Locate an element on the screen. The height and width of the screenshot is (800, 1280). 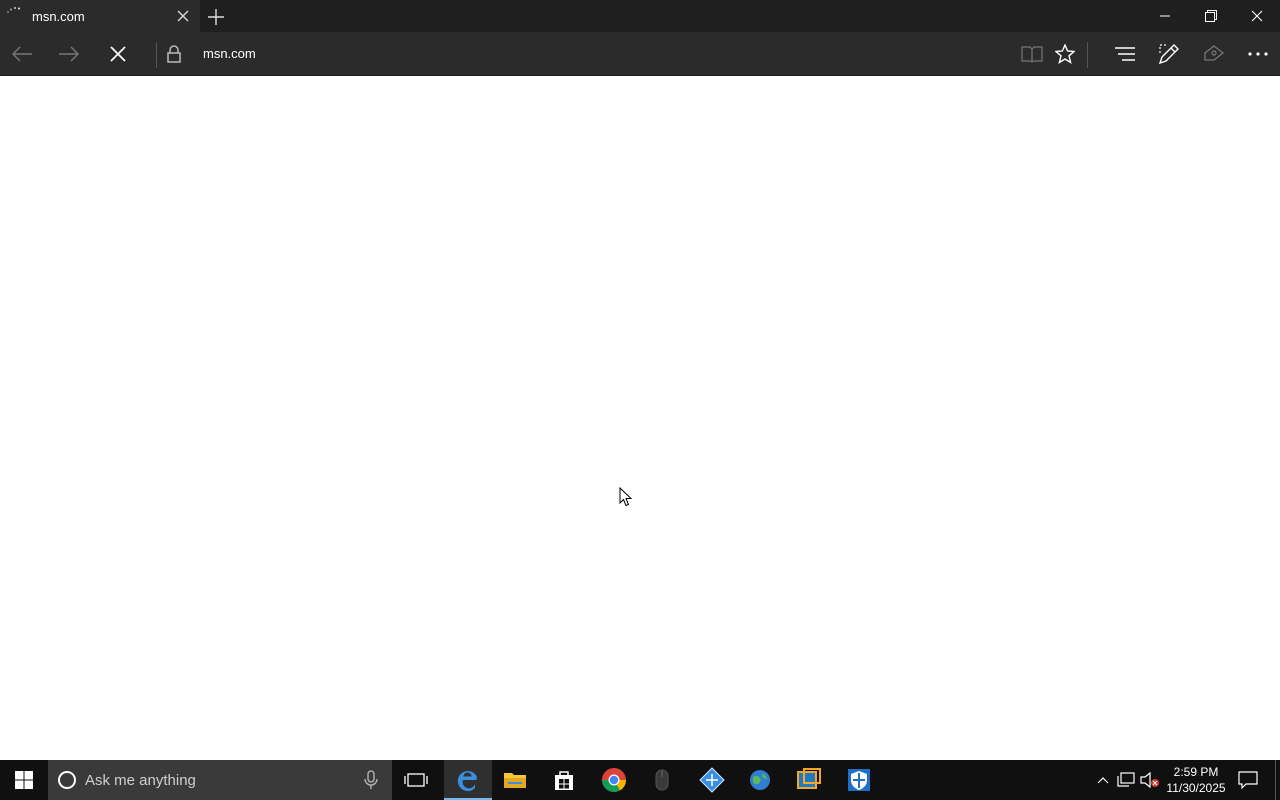
restore-icon is located at coordinates (1211, 16).